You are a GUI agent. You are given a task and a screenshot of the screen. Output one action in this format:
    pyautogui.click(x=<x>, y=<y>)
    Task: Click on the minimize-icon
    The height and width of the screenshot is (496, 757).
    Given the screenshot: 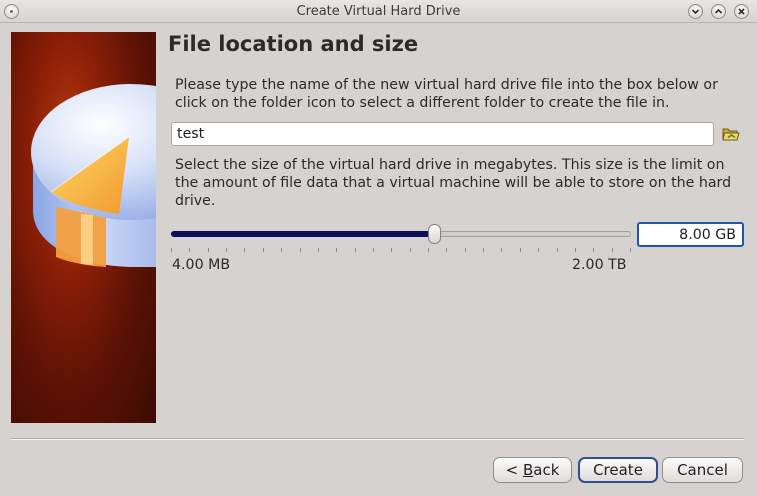 What is the action you would take?
    pyautogui.click(x=695, y=11)
    